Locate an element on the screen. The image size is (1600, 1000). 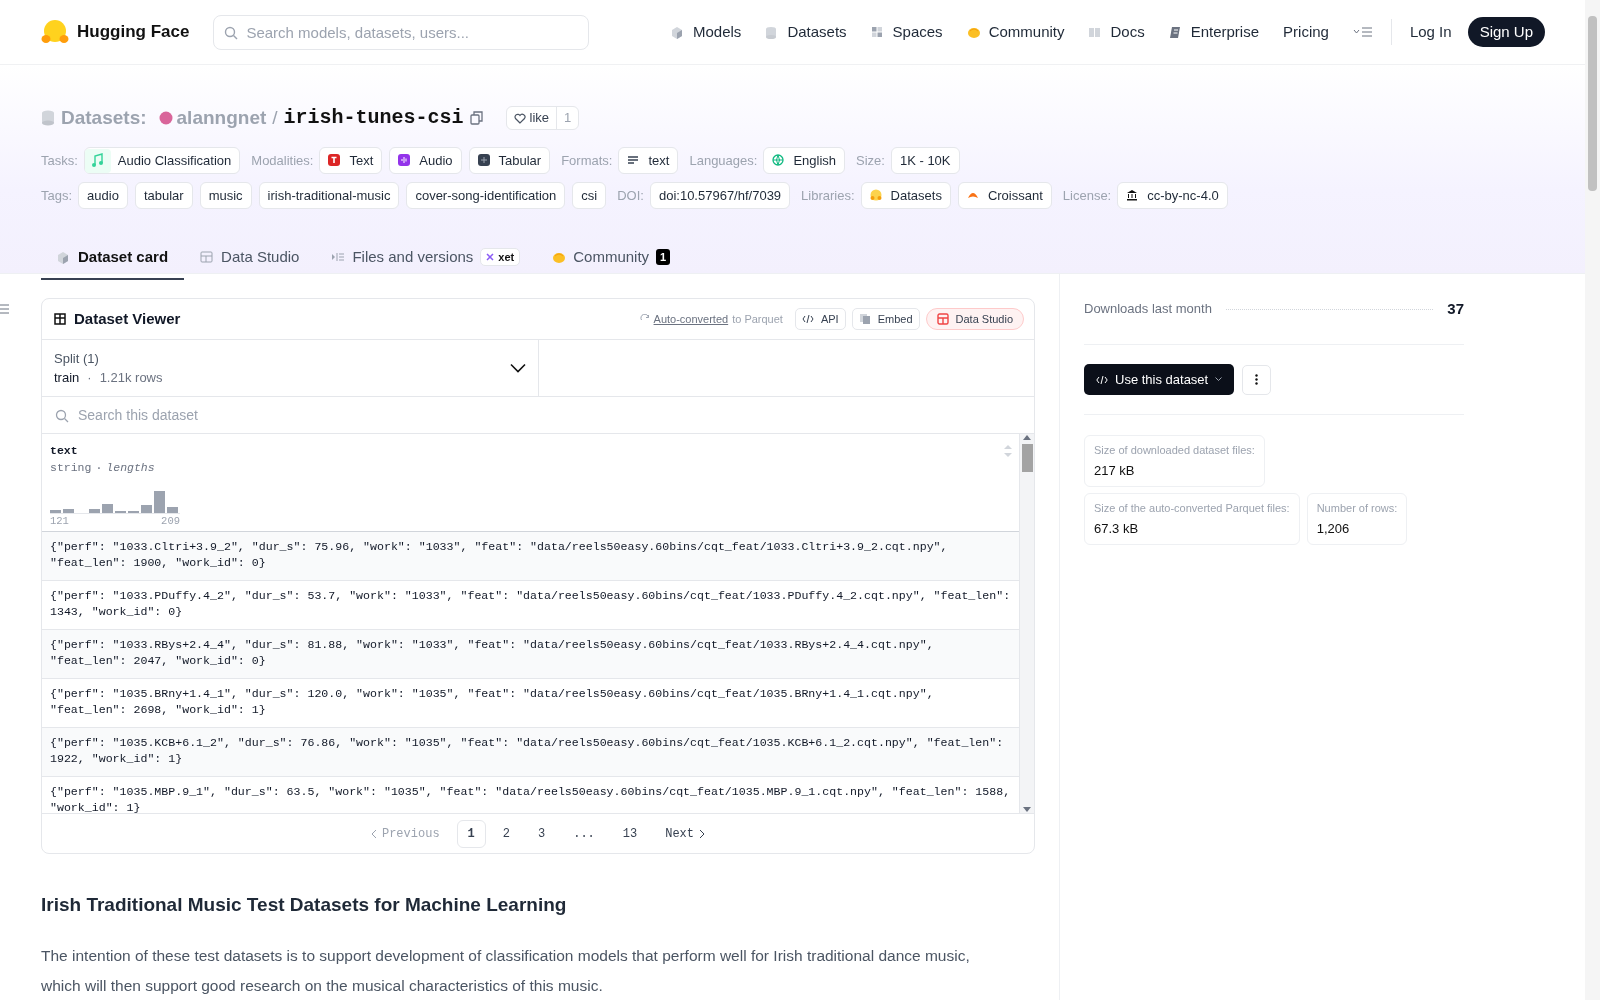
tab: Data Studio is located at coordinates (250, 258).